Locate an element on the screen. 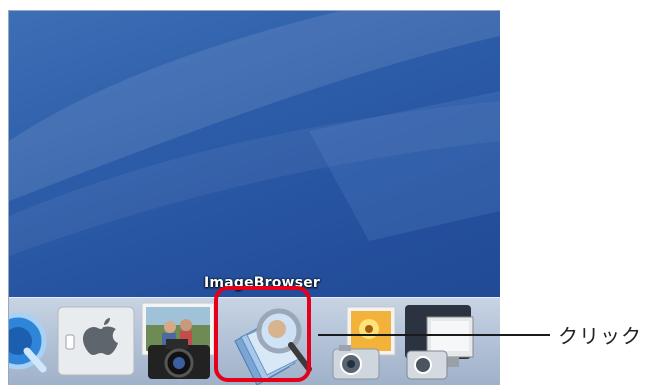 The image size is (667, 385). monitor-camera-icon is located at coordinates (439, 342).